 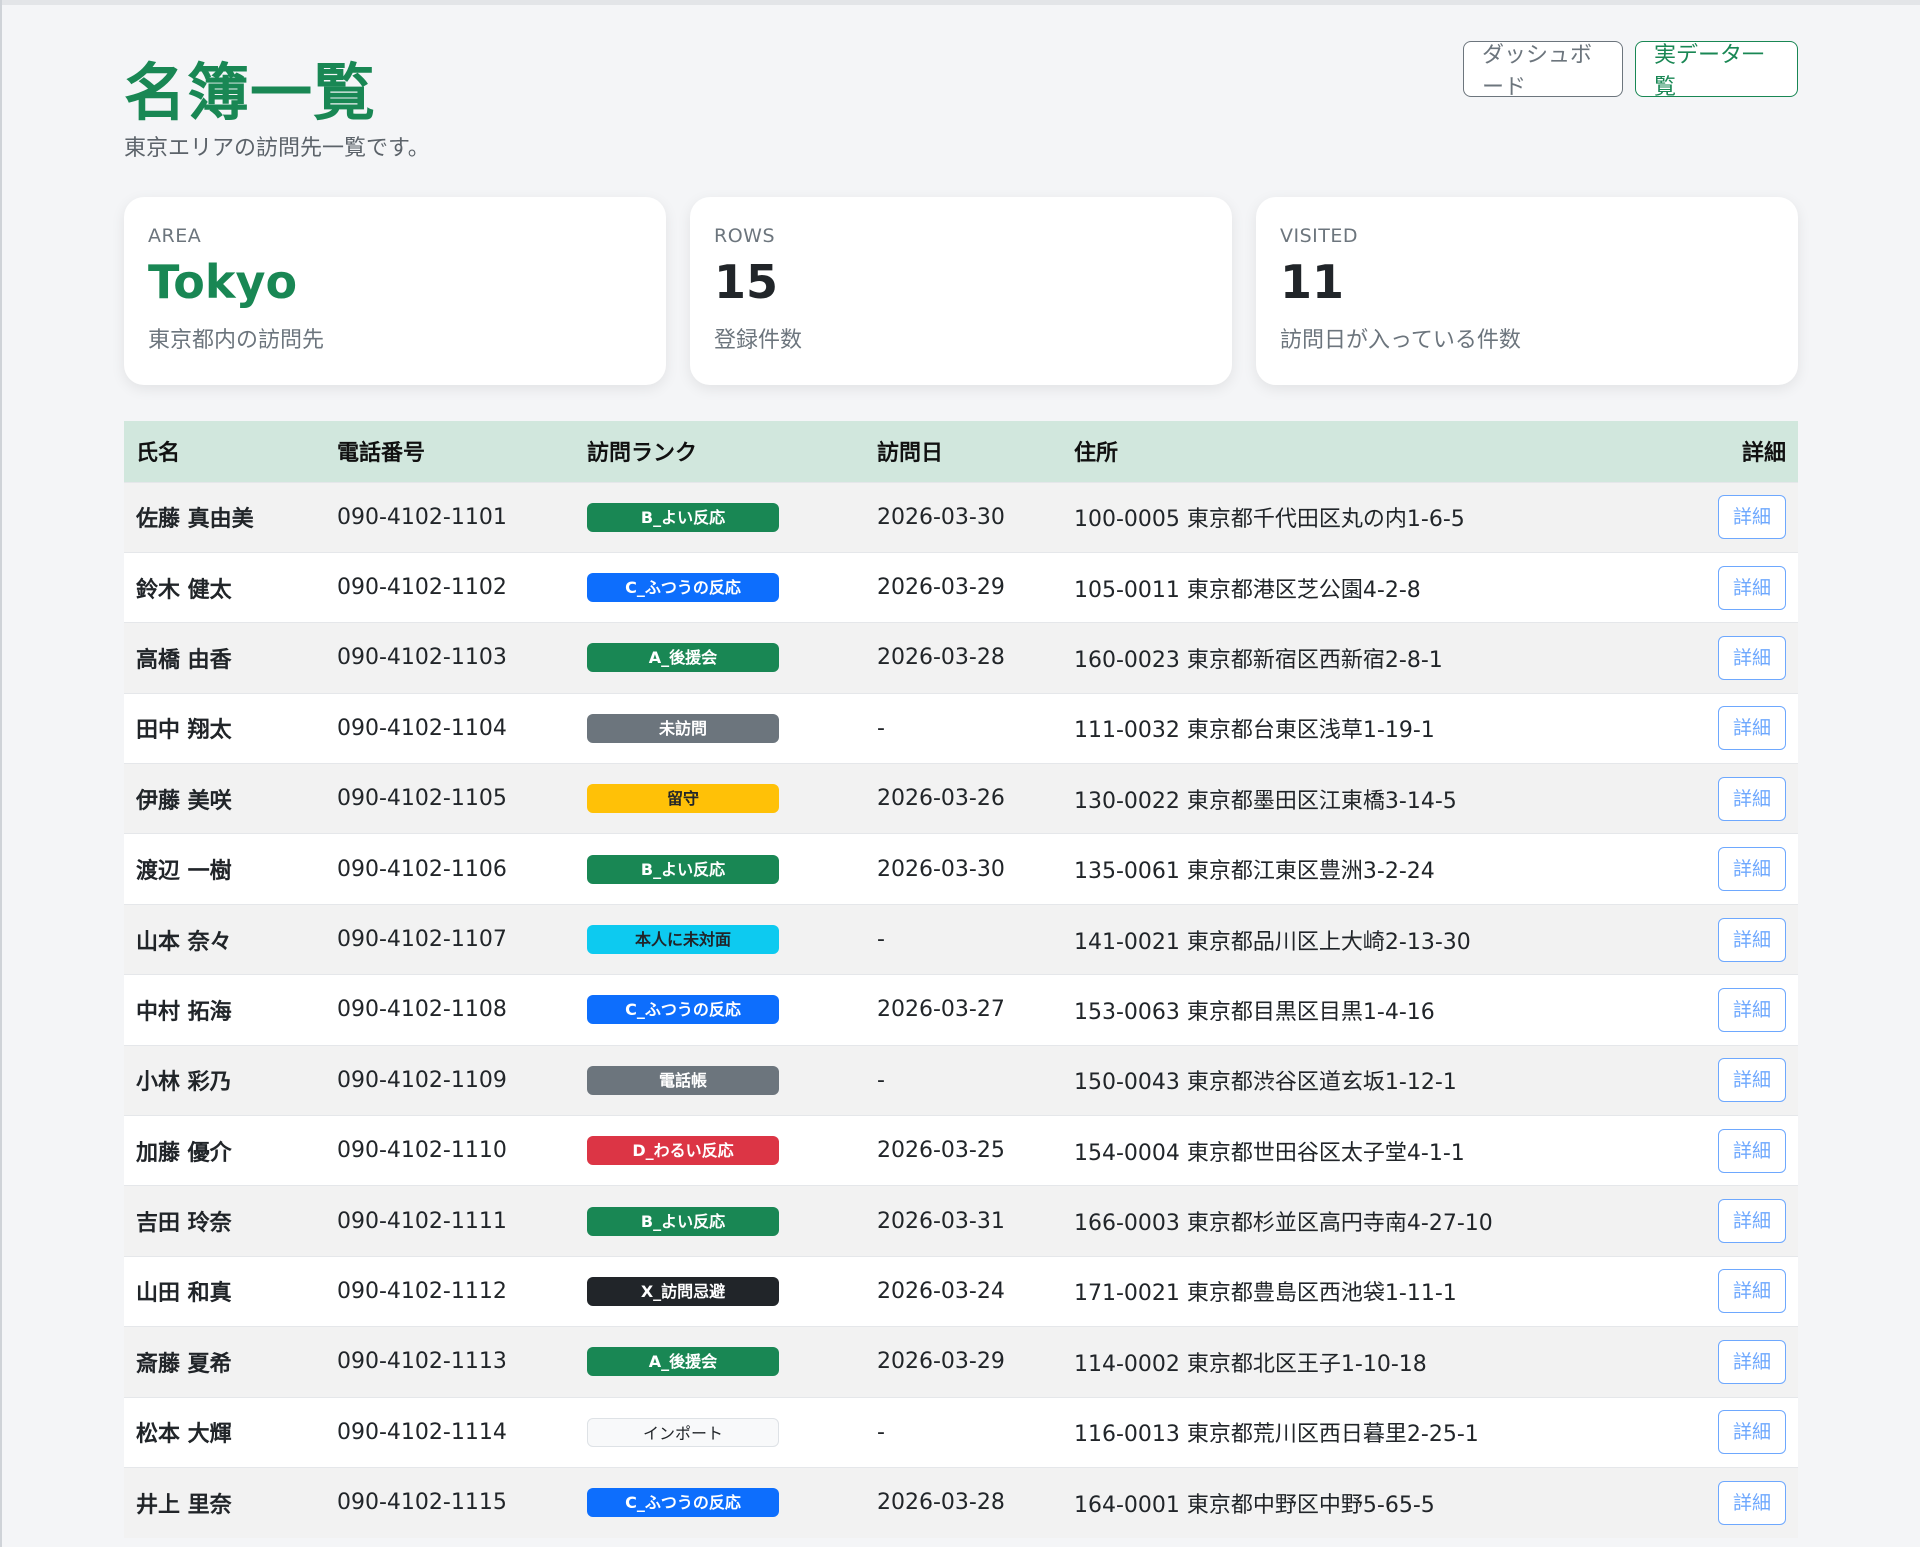 What do you see at coordinates (1370, 451) in the screenshot?
I see `header-address: 住所` at bounding box center [1370, 451].